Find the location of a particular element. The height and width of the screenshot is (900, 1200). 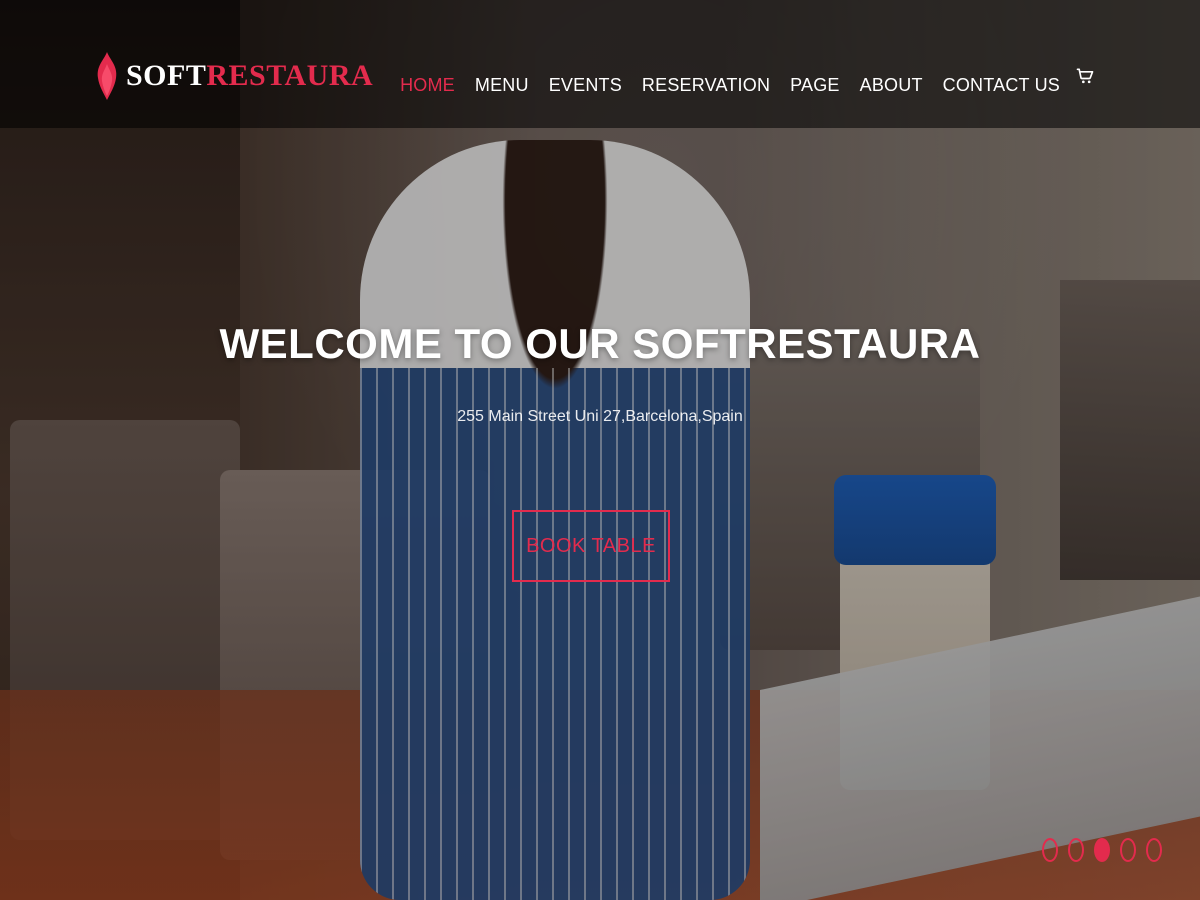

nav-menu-link: MENU is located at coordinates (502, 85).